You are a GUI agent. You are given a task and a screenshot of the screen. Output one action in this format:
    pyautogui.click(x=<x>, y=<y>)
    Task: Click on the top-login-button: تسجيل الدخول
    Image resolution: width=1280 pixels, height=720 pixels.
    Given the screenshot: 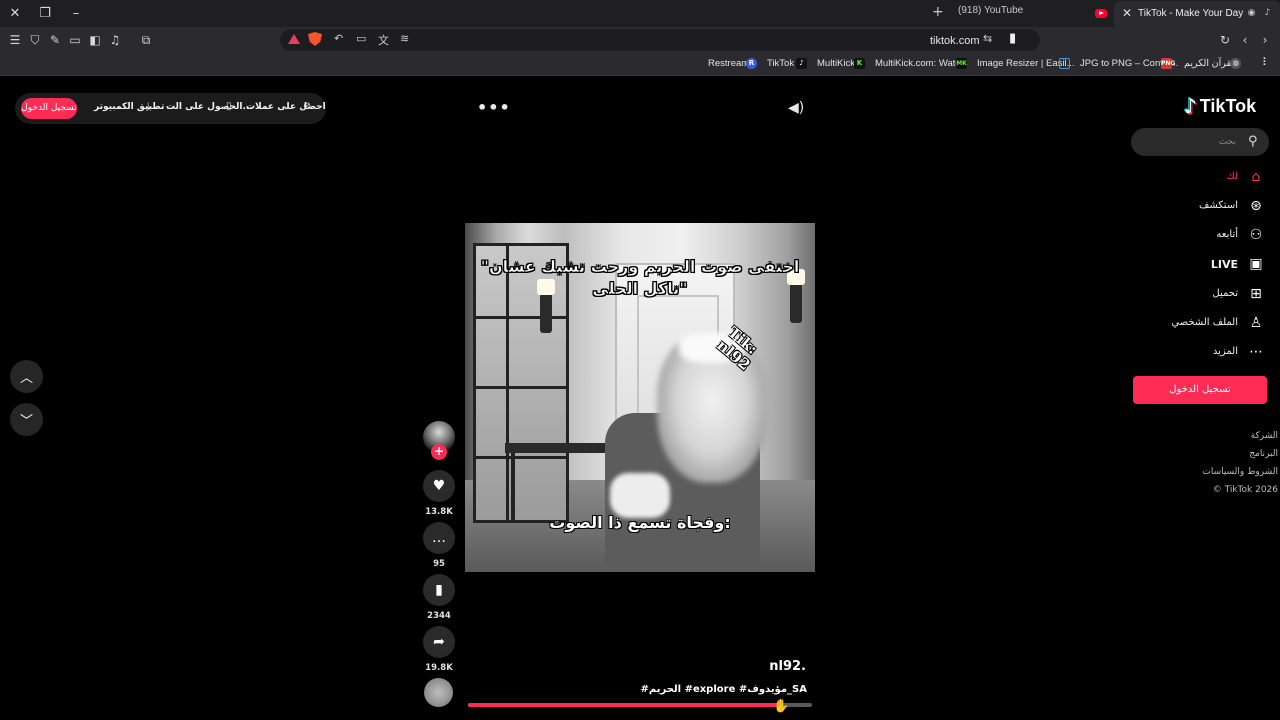 What is the action you would take?
    pyautogui.click(x=49, y=108)
    